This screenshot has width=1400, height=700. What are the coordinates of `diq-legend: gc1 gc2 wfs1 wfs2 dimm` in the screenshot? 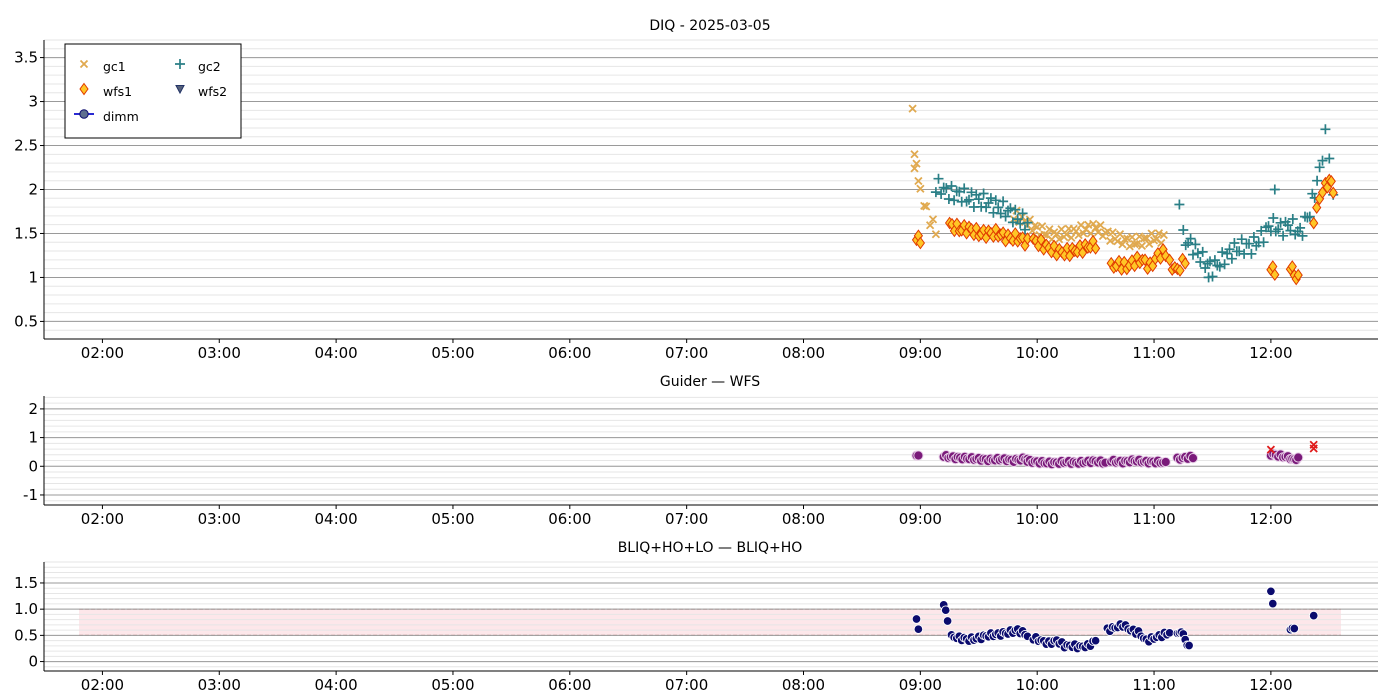 It's located at (153, 91).